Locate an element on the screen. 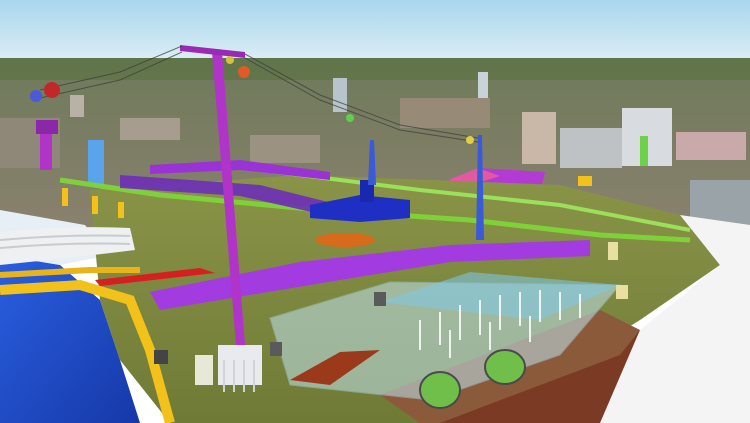 The image size is (750, 423). left-tower-stack is located at coordinates (46, 150).